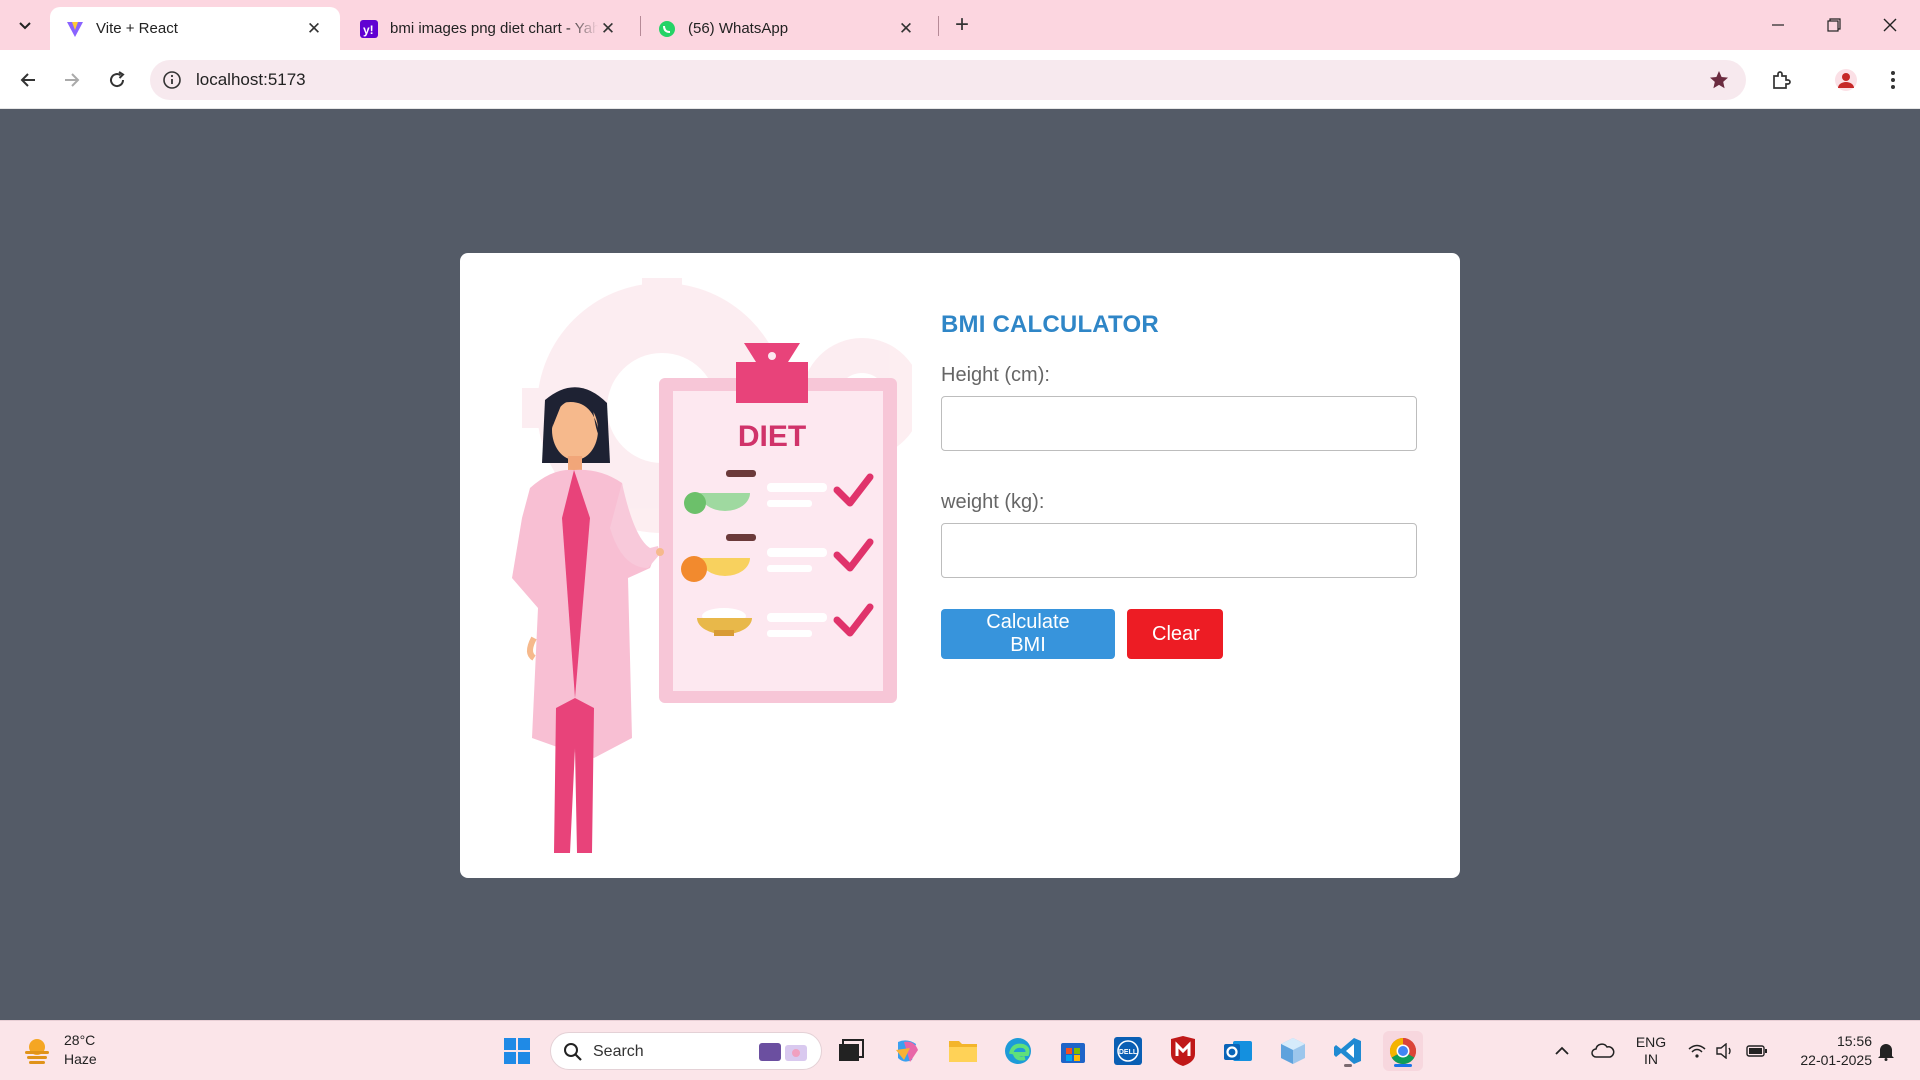 This screenshot has height=1080, width=1920. I want to click on show-hidden-icons-button, so click(1562, 1051).